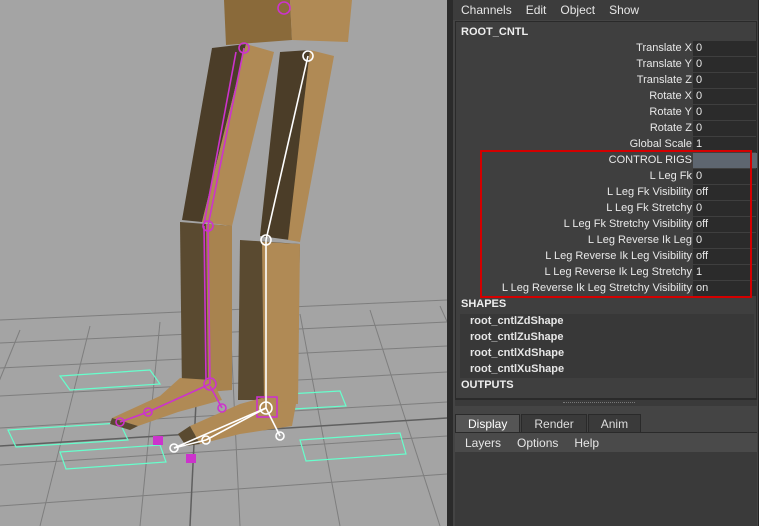 The width and height of the screenshot is (759, 526). Describe the element at coordinates (664, 48) in the screenshot. I see `attr-label: Translate X` at that location.